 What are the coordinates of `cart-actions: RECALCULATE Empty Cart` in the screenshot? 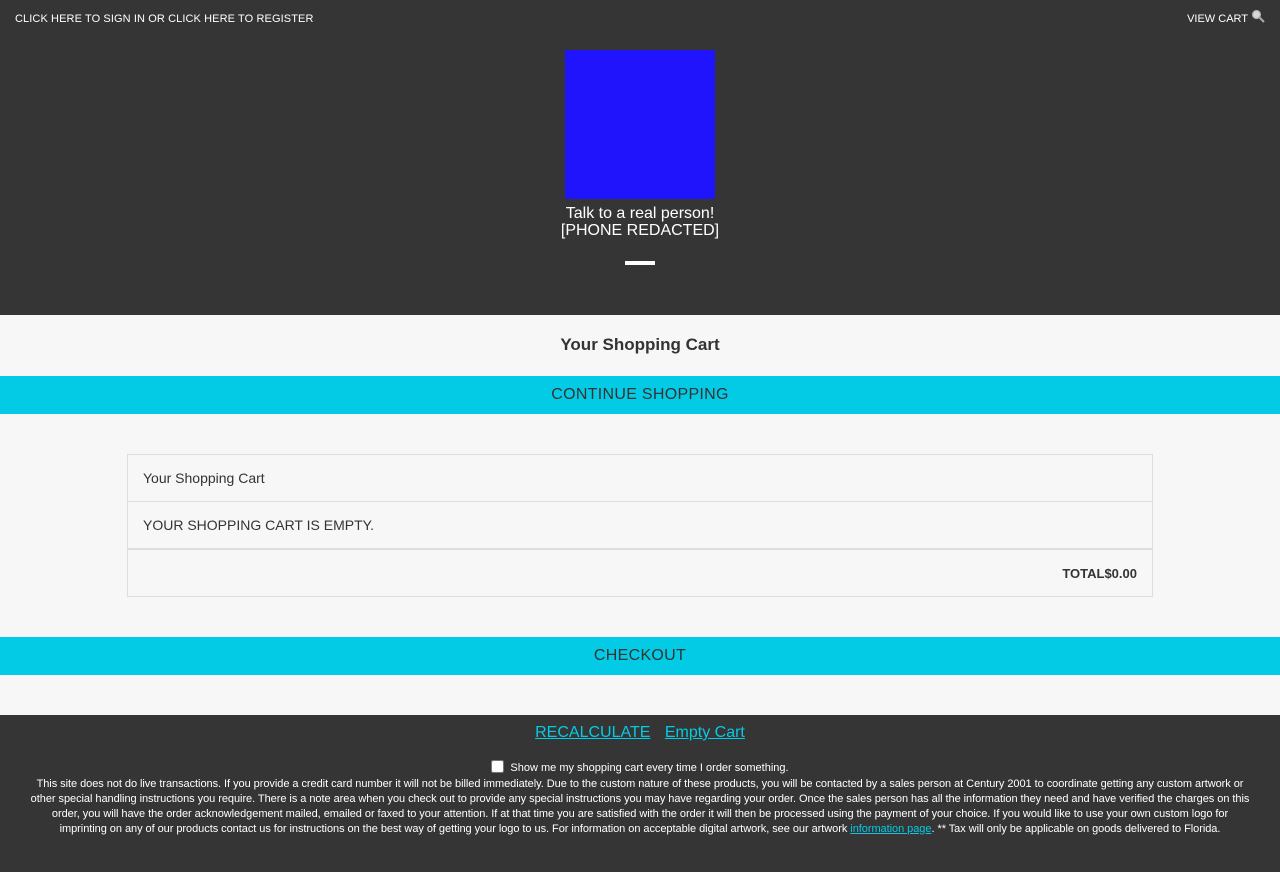 It's located at (640, 733).